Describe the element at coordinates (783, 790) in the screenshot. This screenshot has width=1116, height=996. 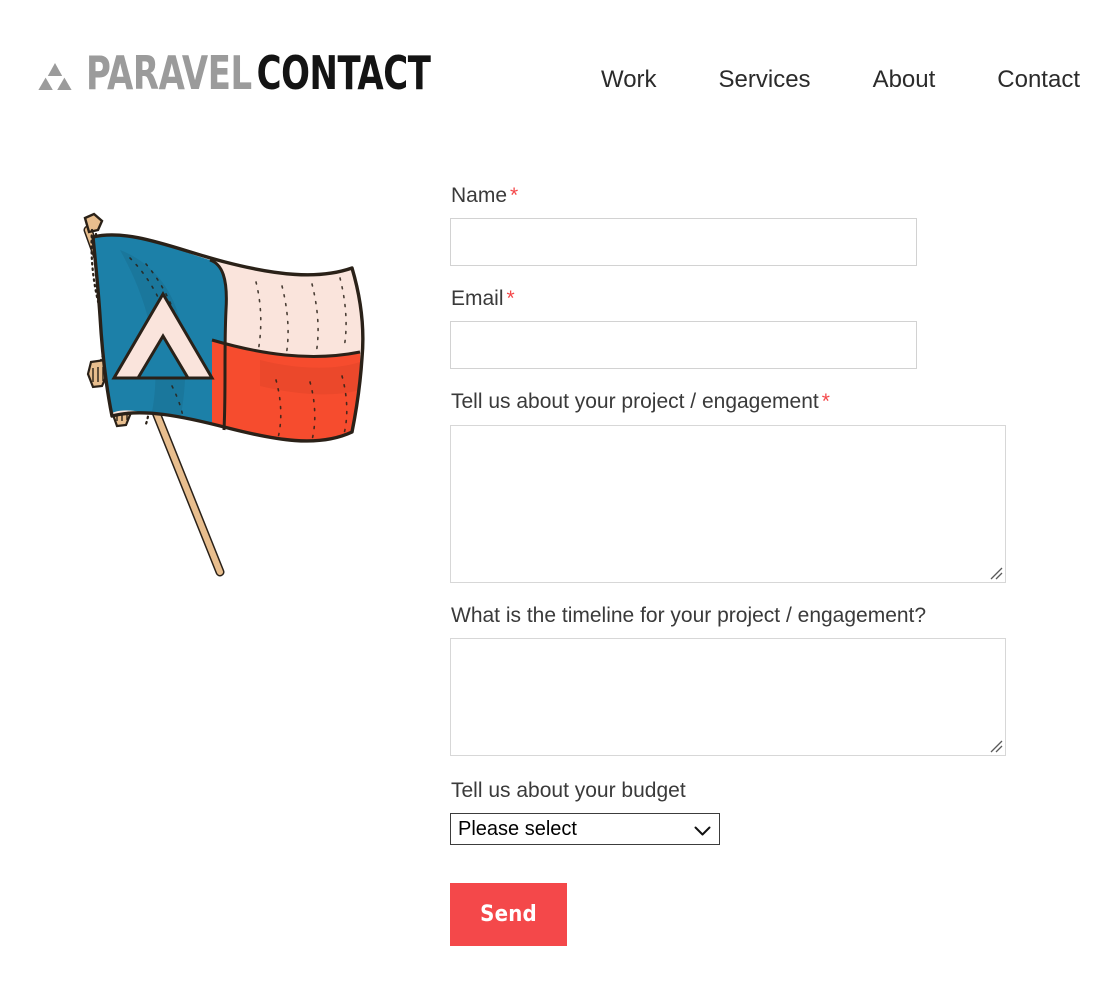
I see `budget-label: Tell us about your budget` at that location.